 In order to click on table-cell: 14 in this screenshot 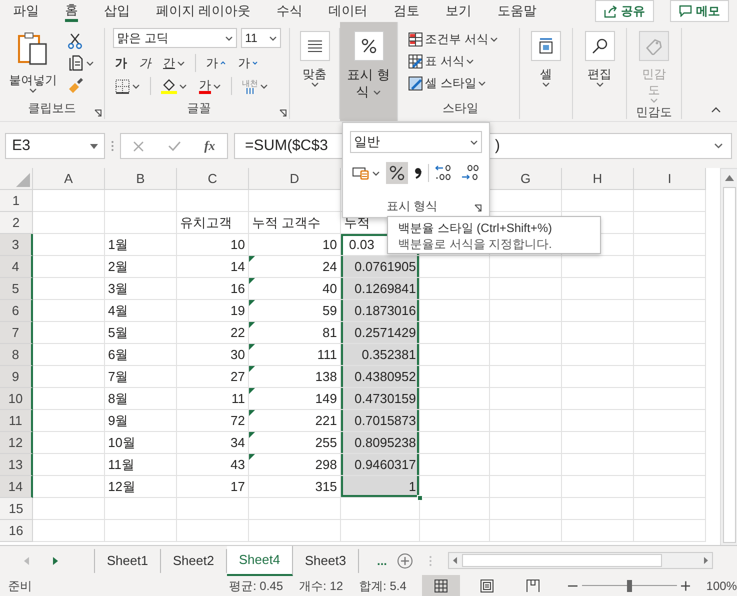, I will do `click(213, 267)`.